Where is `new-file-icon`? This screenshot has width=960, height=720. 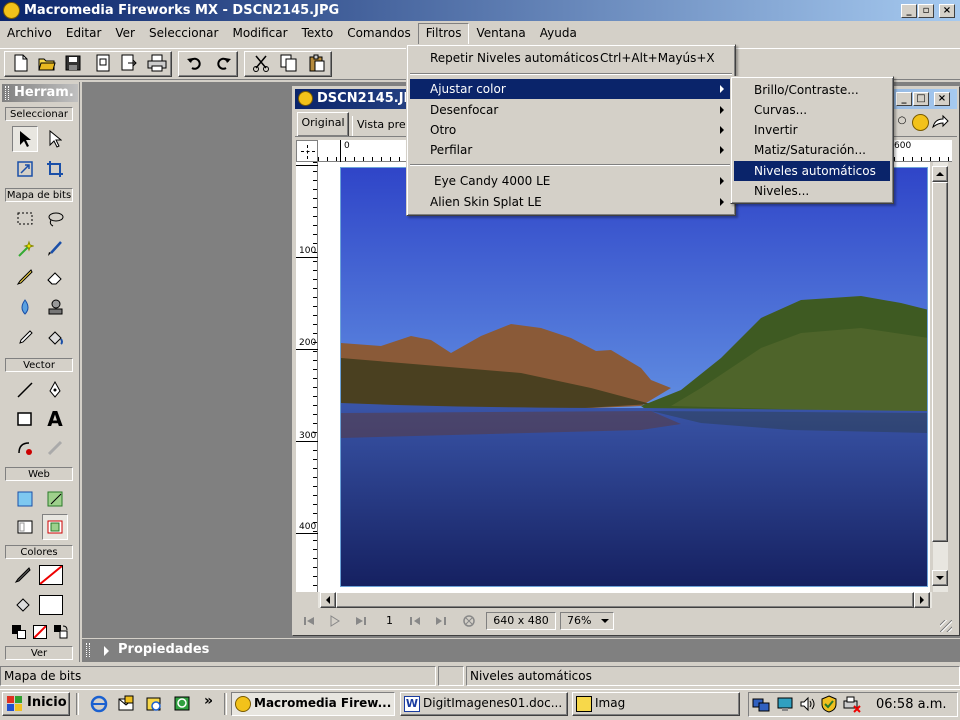 new-file-icon is located at coordinates (21, 63).